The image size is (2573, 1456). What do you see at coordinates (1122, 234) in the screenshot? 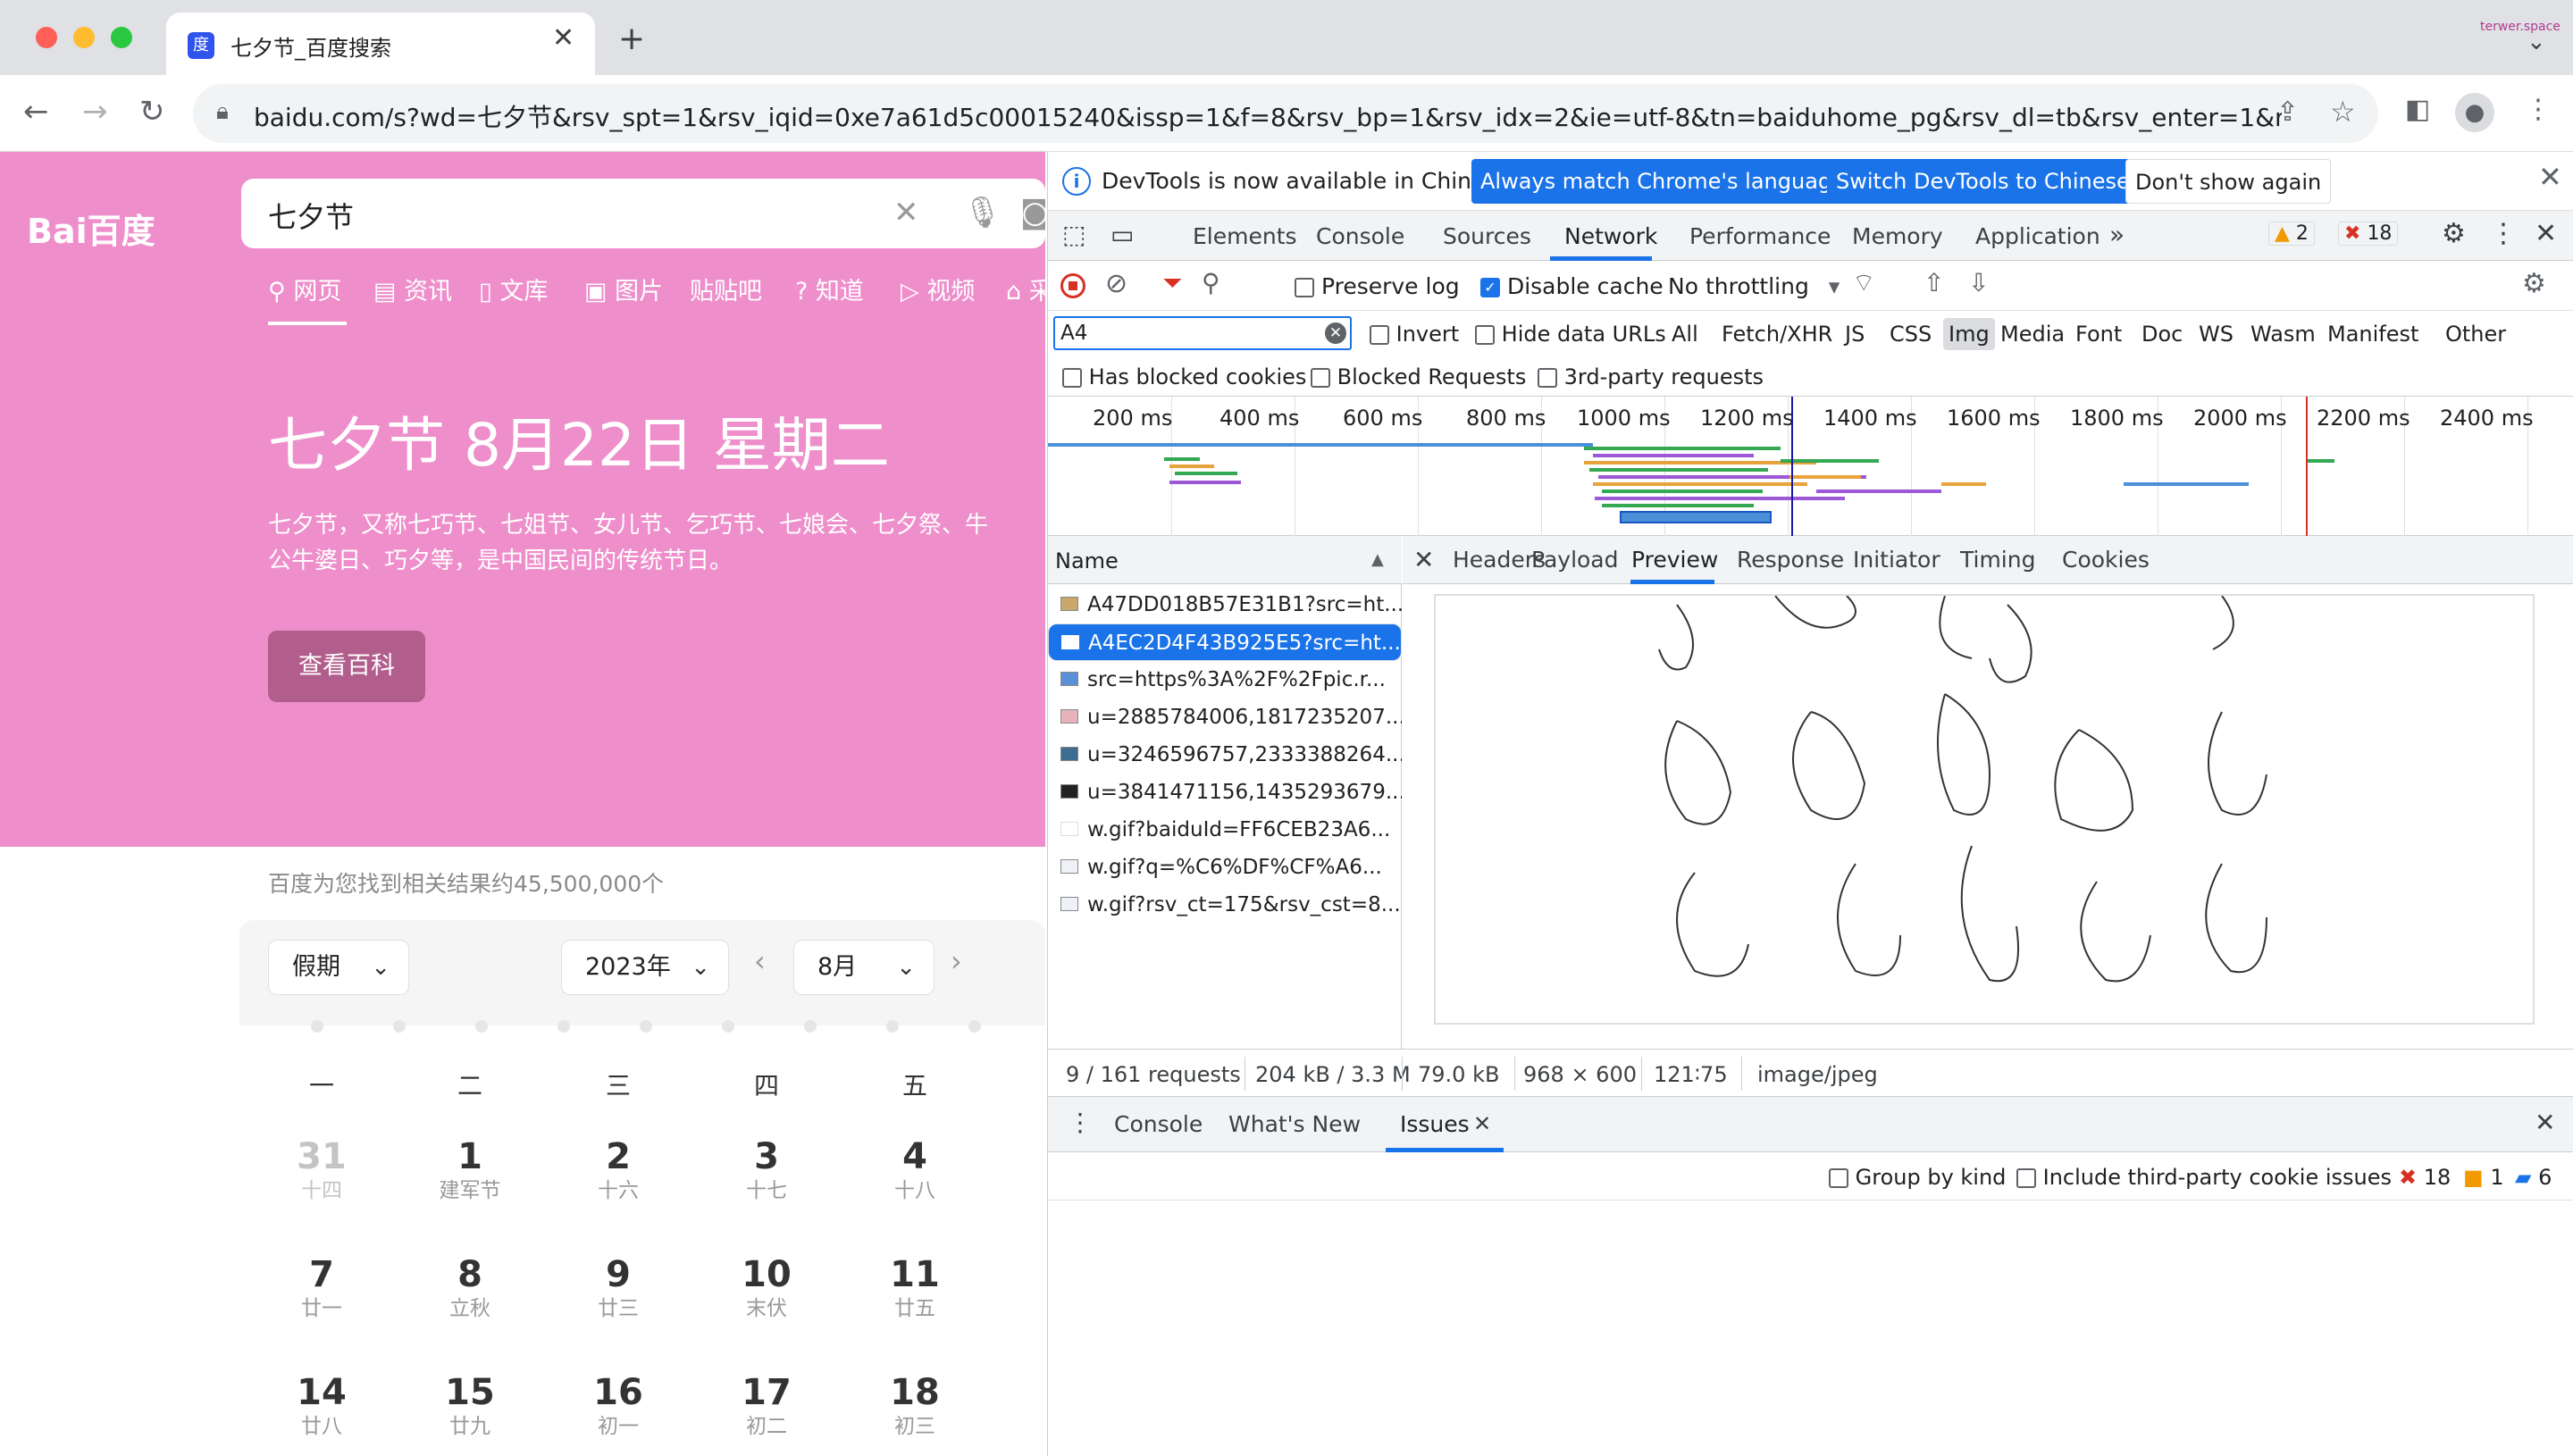
I see `device-toolbar-icon: ▭` at bounding box center [1122, 234].